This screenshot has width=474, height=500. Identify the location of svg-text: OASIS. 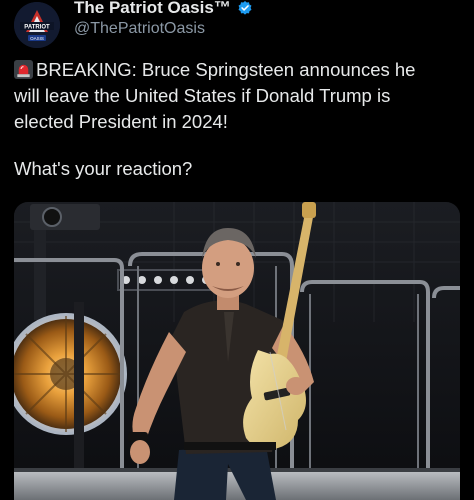
(37, 38).